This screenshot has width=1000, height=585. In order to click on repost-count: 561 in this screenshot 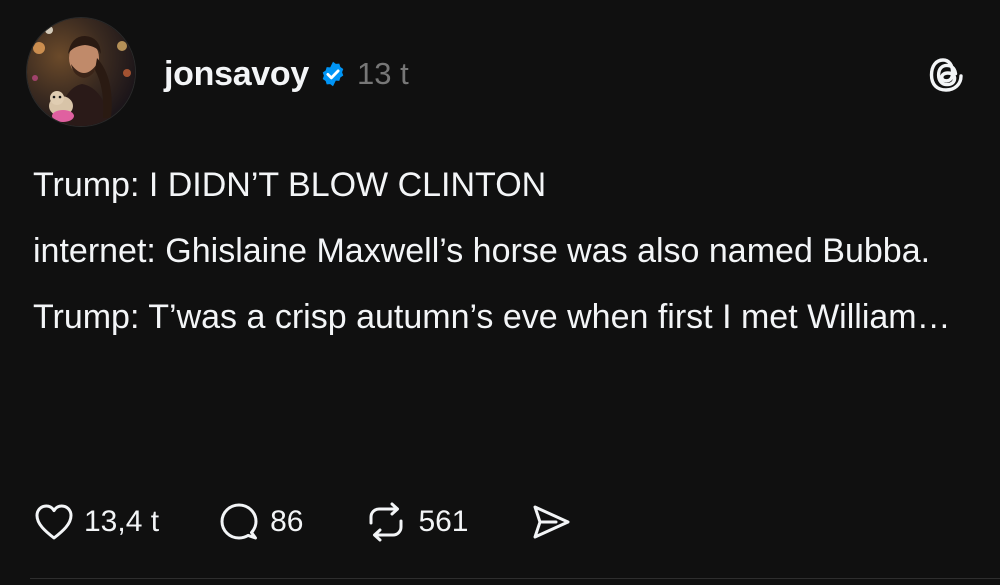, I will do `click(443, 521)`.